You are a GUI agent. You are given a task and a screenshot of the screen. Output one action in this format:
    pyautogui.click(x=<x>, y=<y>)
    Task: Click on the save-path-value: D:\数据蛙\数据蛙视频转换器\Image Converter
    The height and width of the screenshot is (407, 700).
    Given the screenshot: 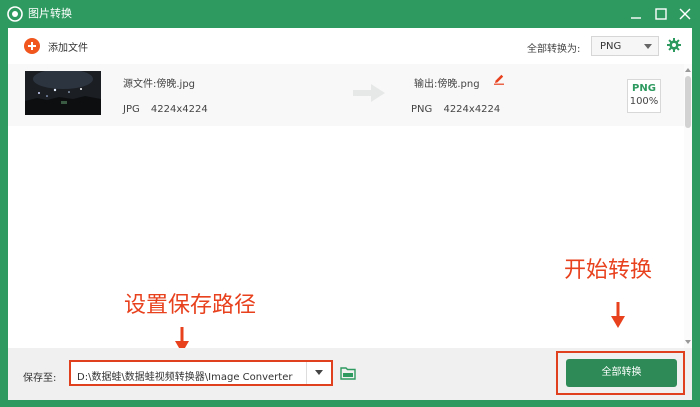 What is the action you would take?
    pyautogui.click(x=185, y=377)
    